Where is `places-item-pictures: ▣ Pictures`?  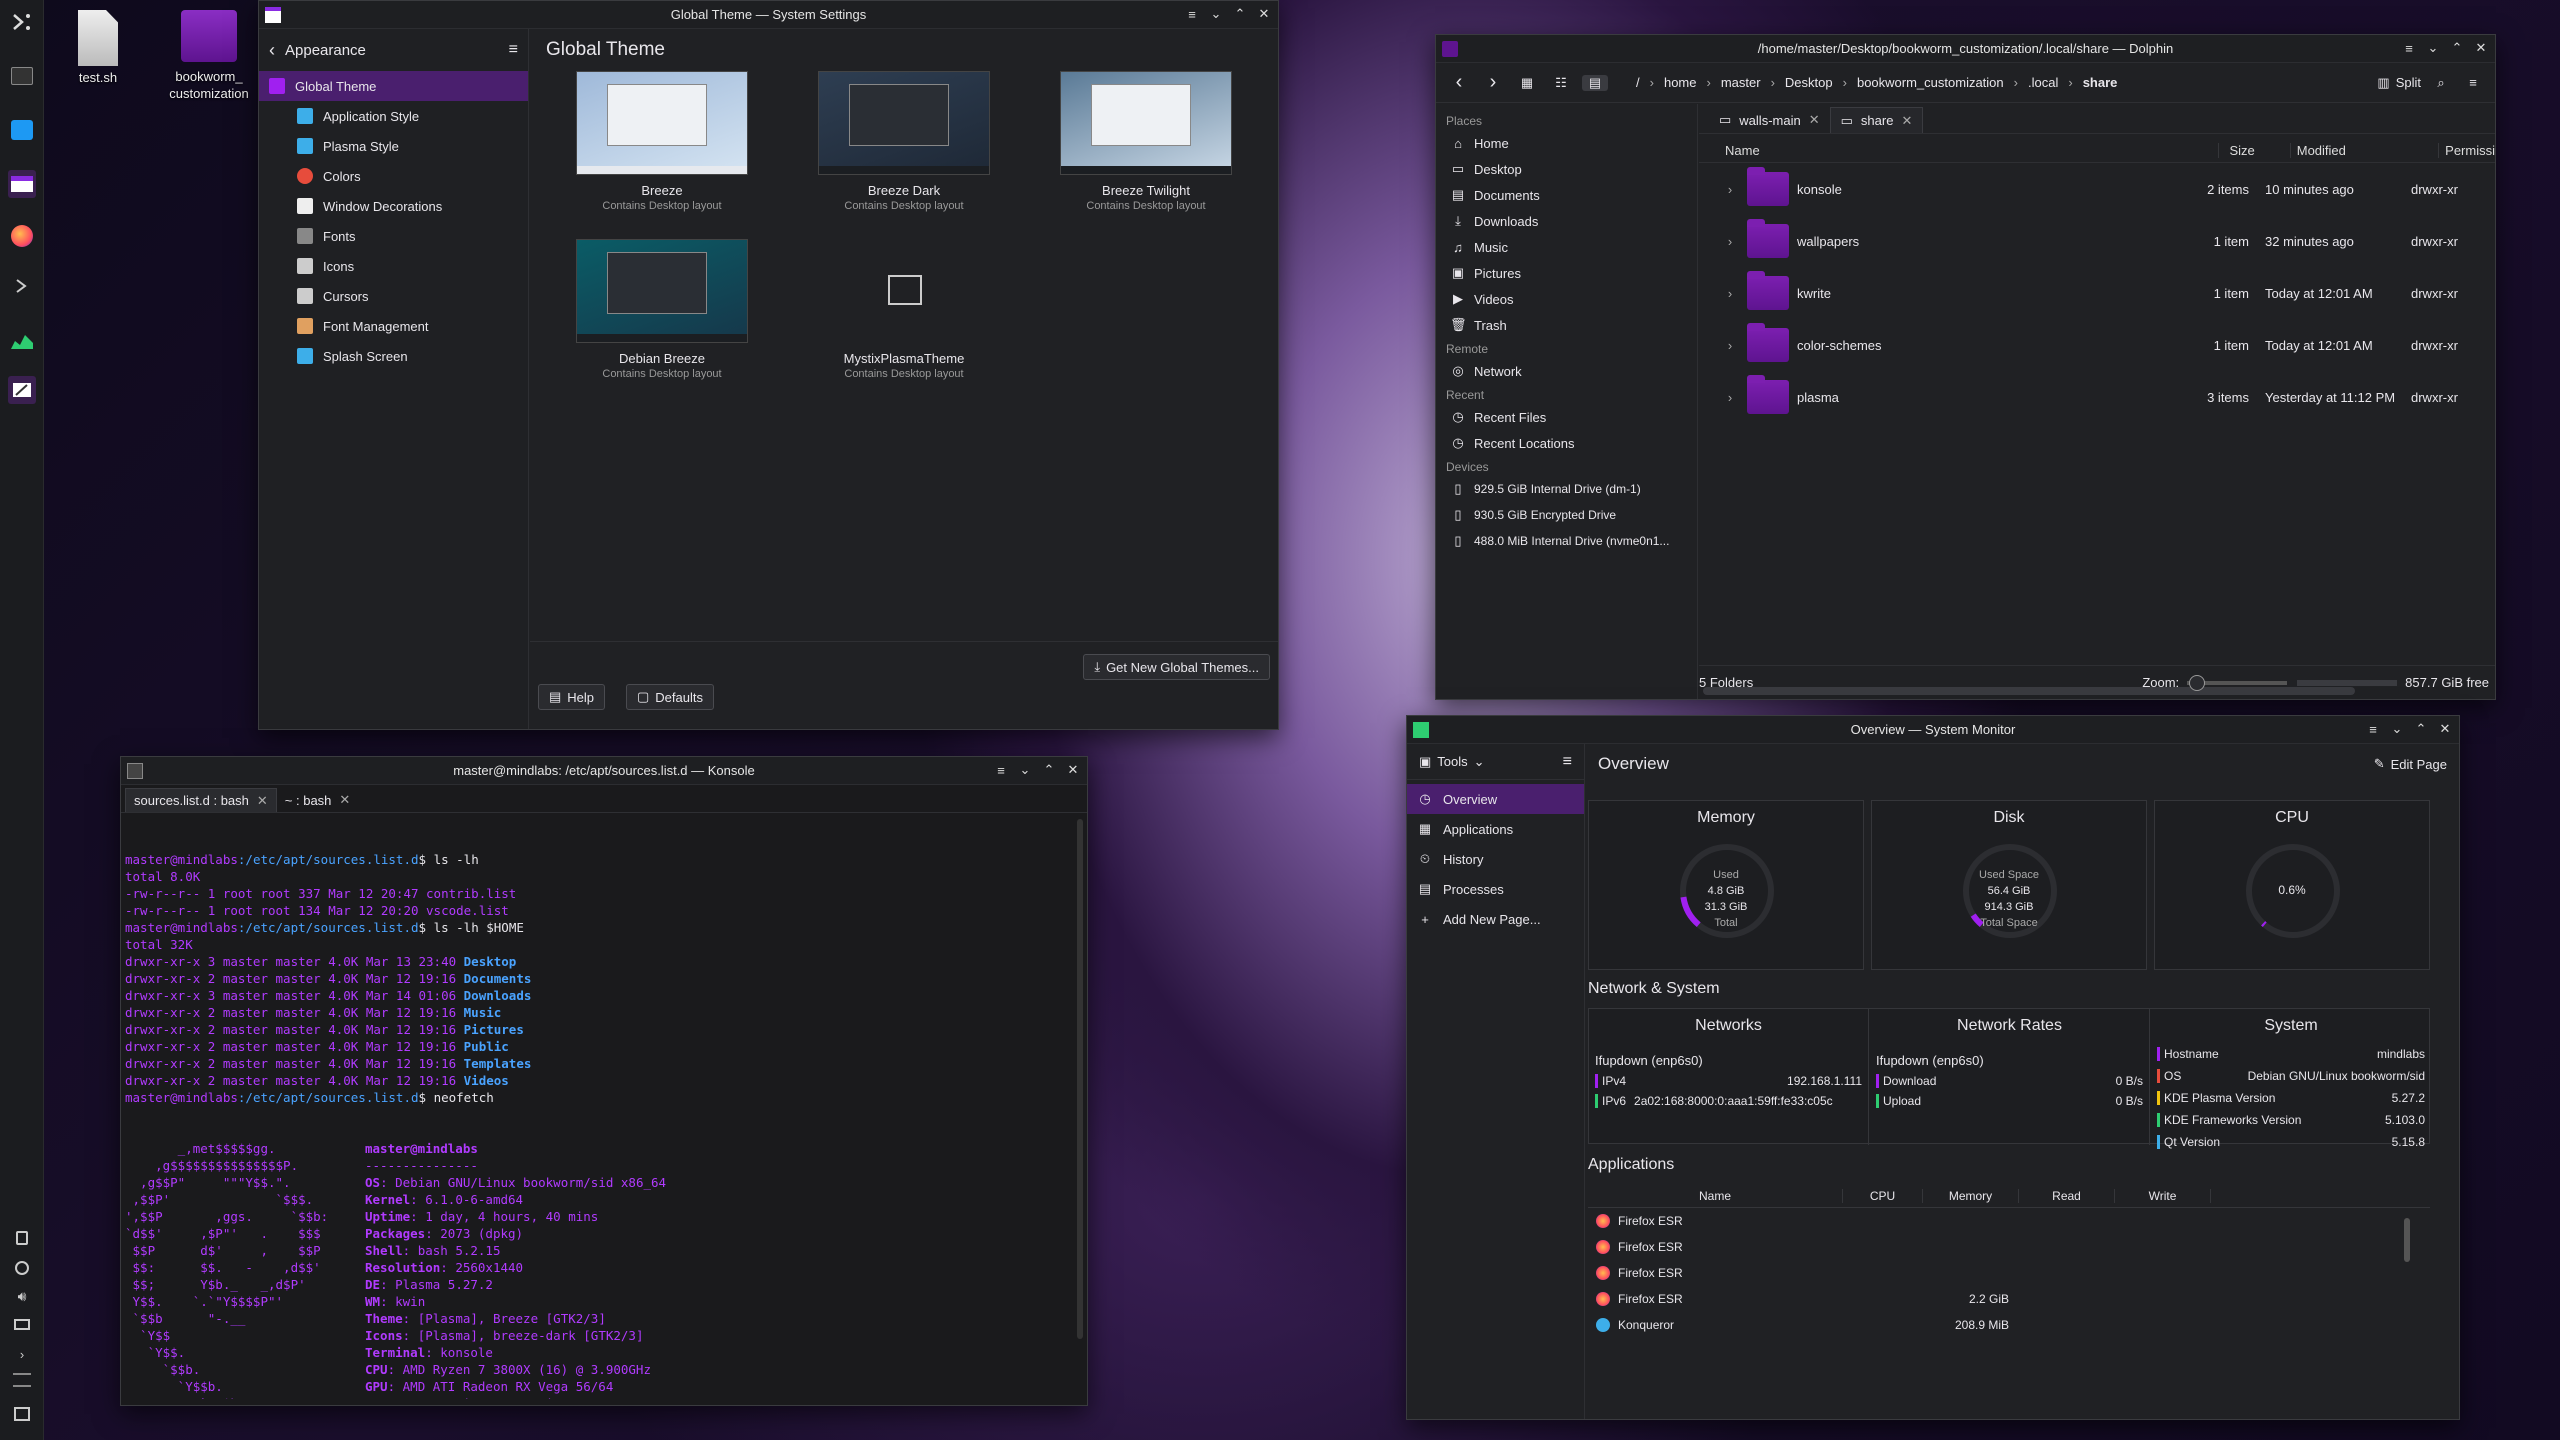
places-item-pictures: ▣ Pictures is located at coordinates (1566, 273).